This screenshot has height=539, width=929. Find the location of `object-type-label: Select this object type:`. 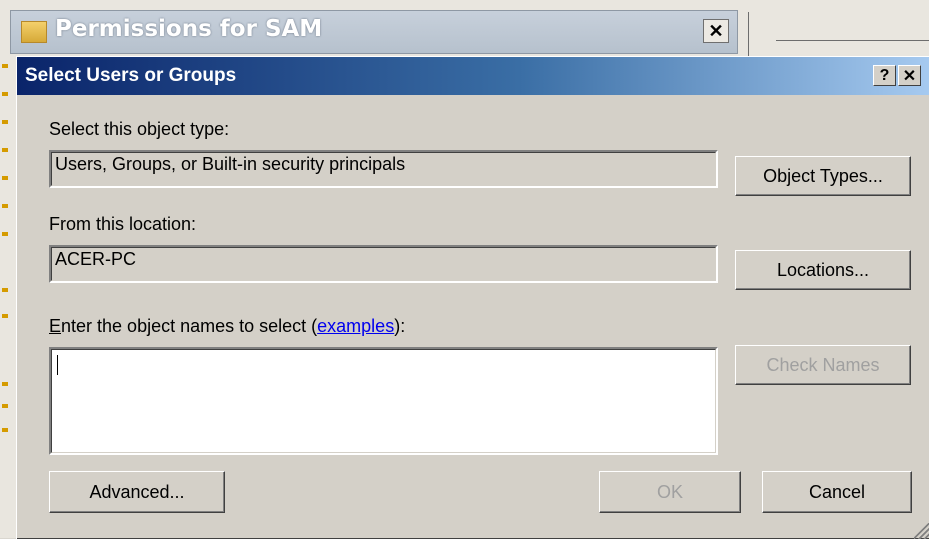

object-type-label: Select this object type: is located at coordinates (139, 129).